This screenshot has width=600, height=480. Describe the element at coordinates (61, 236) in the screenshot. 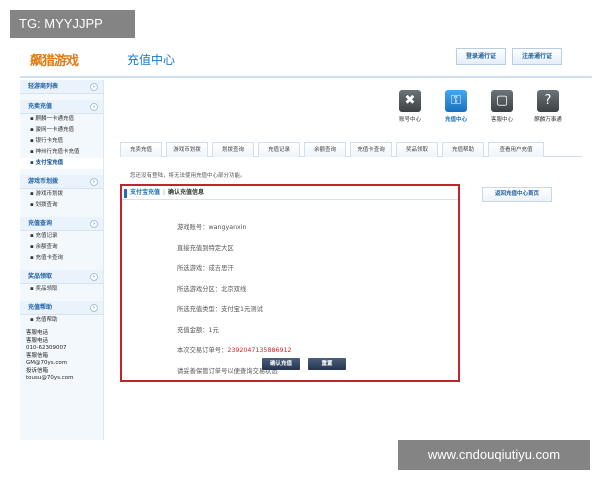

I see `sidebar-item: ▪ 充值记录` at that location.